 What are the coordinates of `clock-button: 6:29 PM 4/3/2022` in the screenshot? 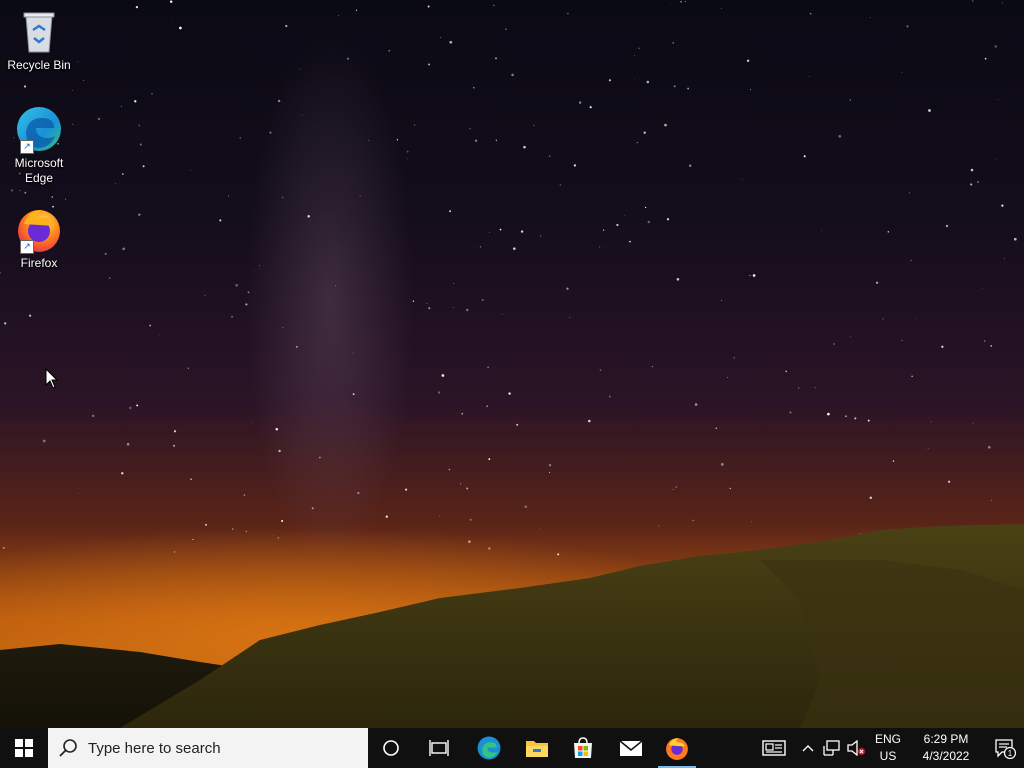 It's located at (946, 748).